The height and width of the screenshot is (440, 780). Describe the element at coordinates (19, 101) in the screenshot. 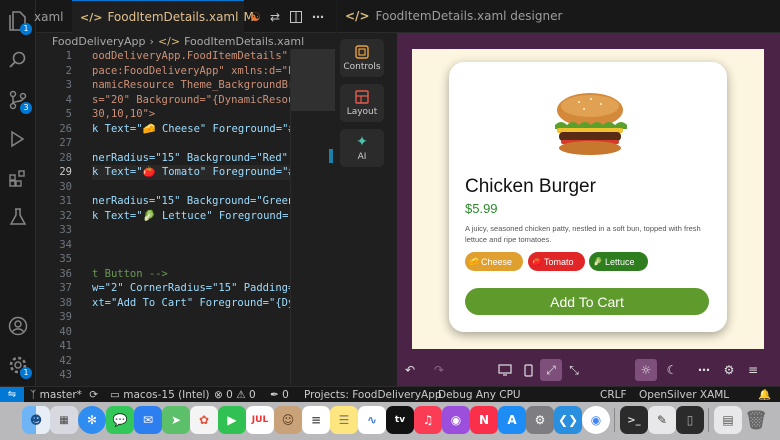

I see `source-control-icon: 3` at that location.